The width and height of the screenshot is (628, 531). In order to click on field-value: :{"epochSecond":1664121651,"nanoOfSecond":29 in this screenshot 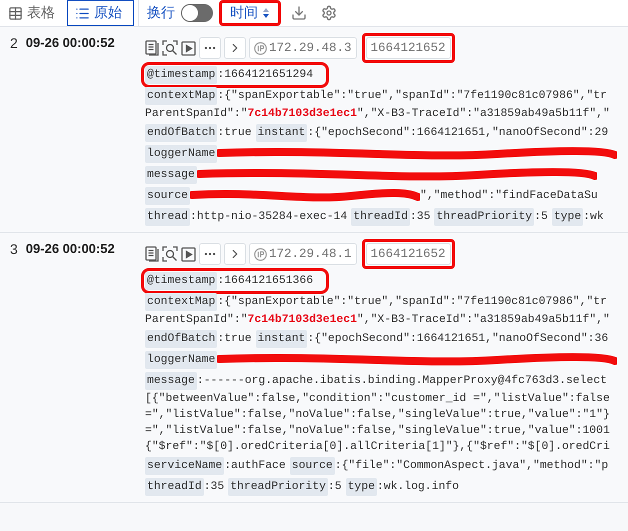, I will do `click(457, 133)`.